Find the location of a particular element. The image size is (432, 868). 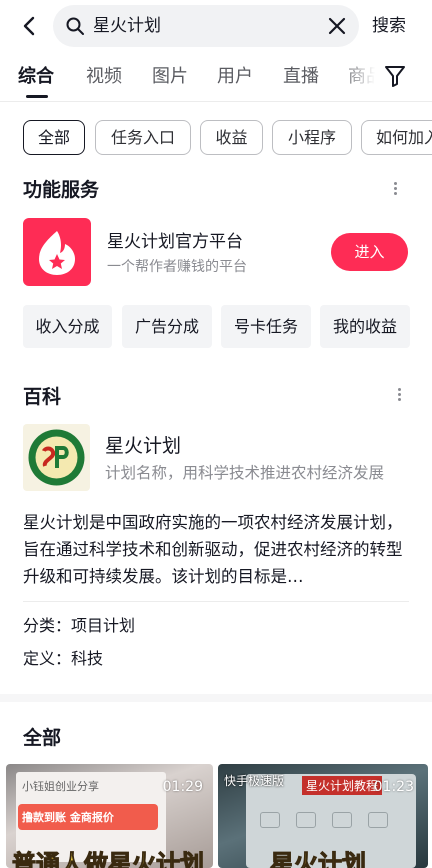

section-separator is located at coordinates (216, 698).